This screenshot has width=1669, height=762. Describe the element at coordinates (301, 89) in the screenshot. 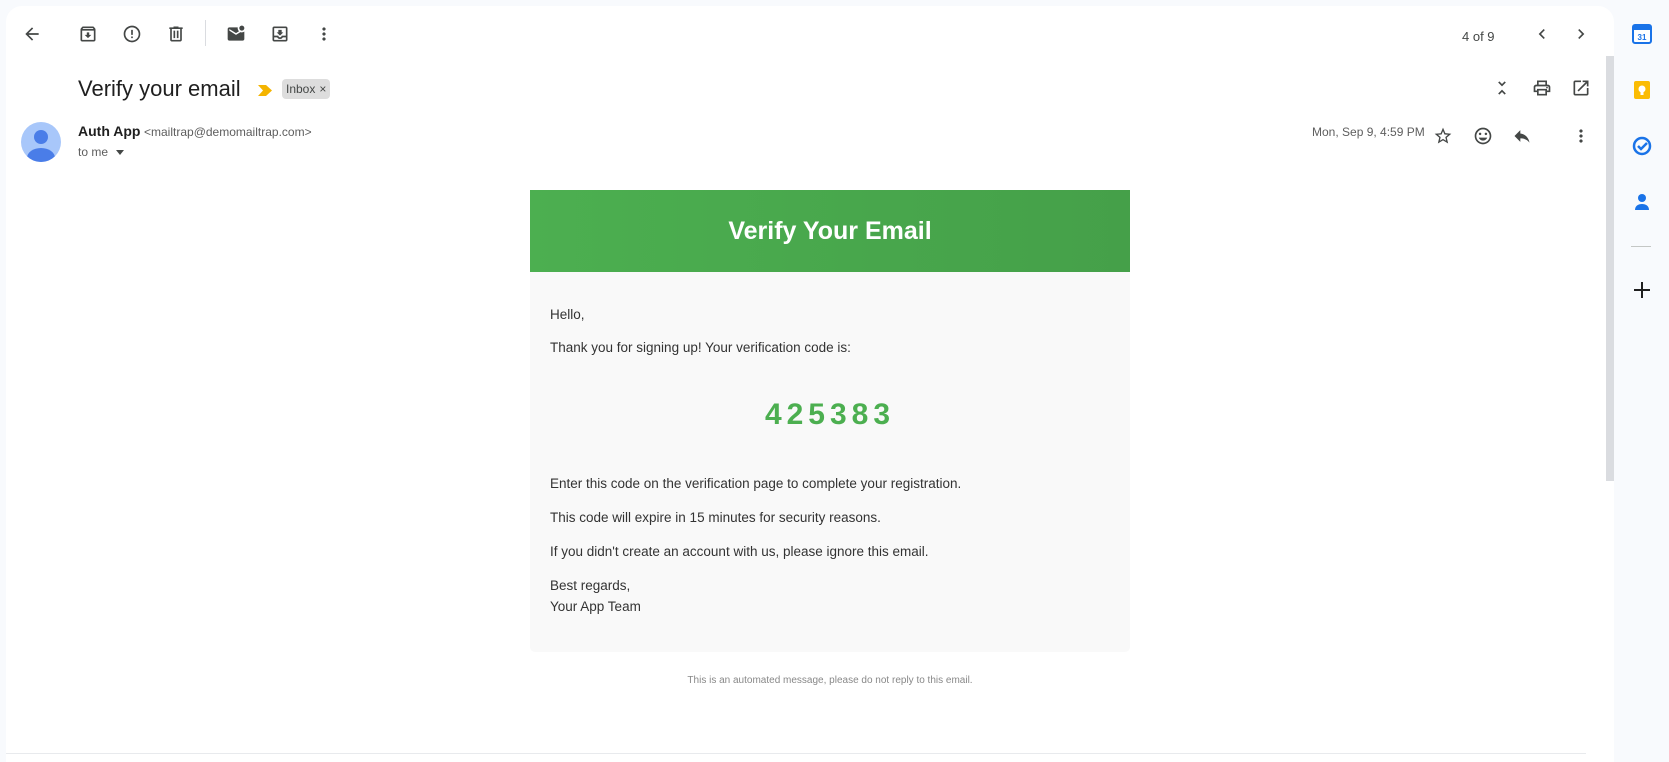

I see `label-text: Inbox` at that location.